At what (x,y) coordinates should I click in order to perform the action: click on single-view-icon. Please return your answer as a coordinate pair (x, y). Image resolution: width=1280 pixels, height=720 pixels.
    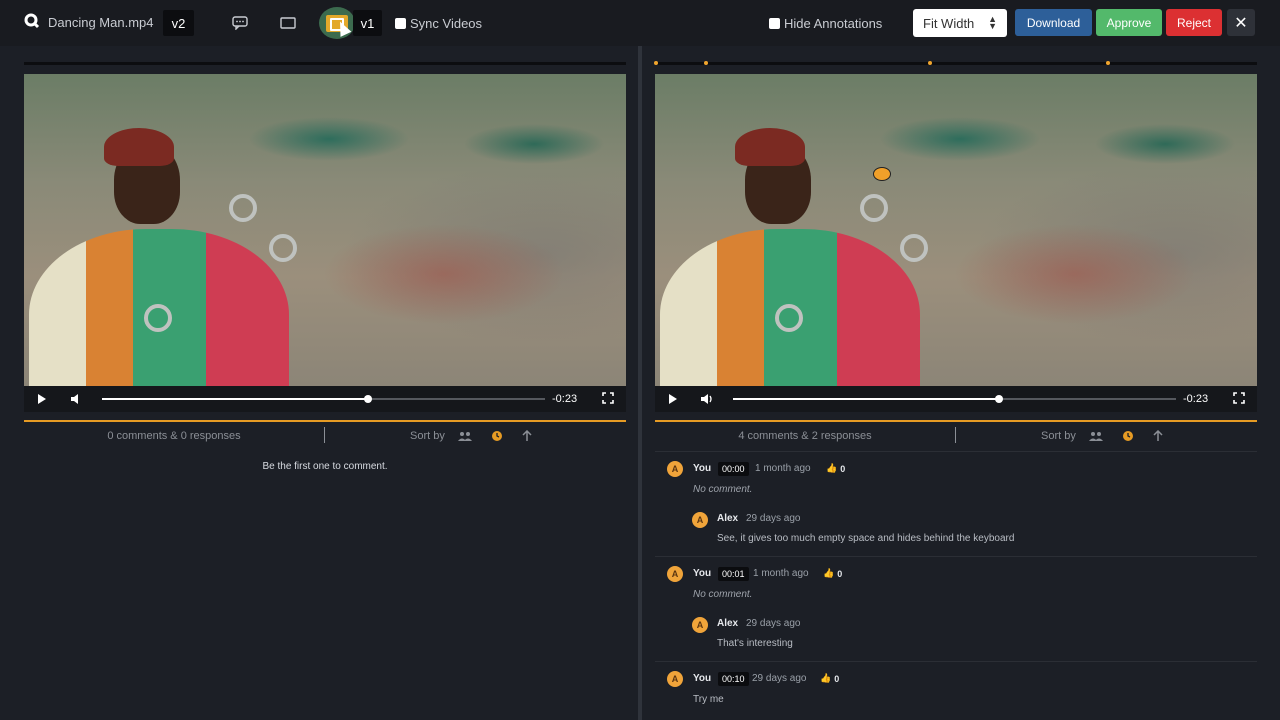
    Looking at the image, I should click on (288, 23).